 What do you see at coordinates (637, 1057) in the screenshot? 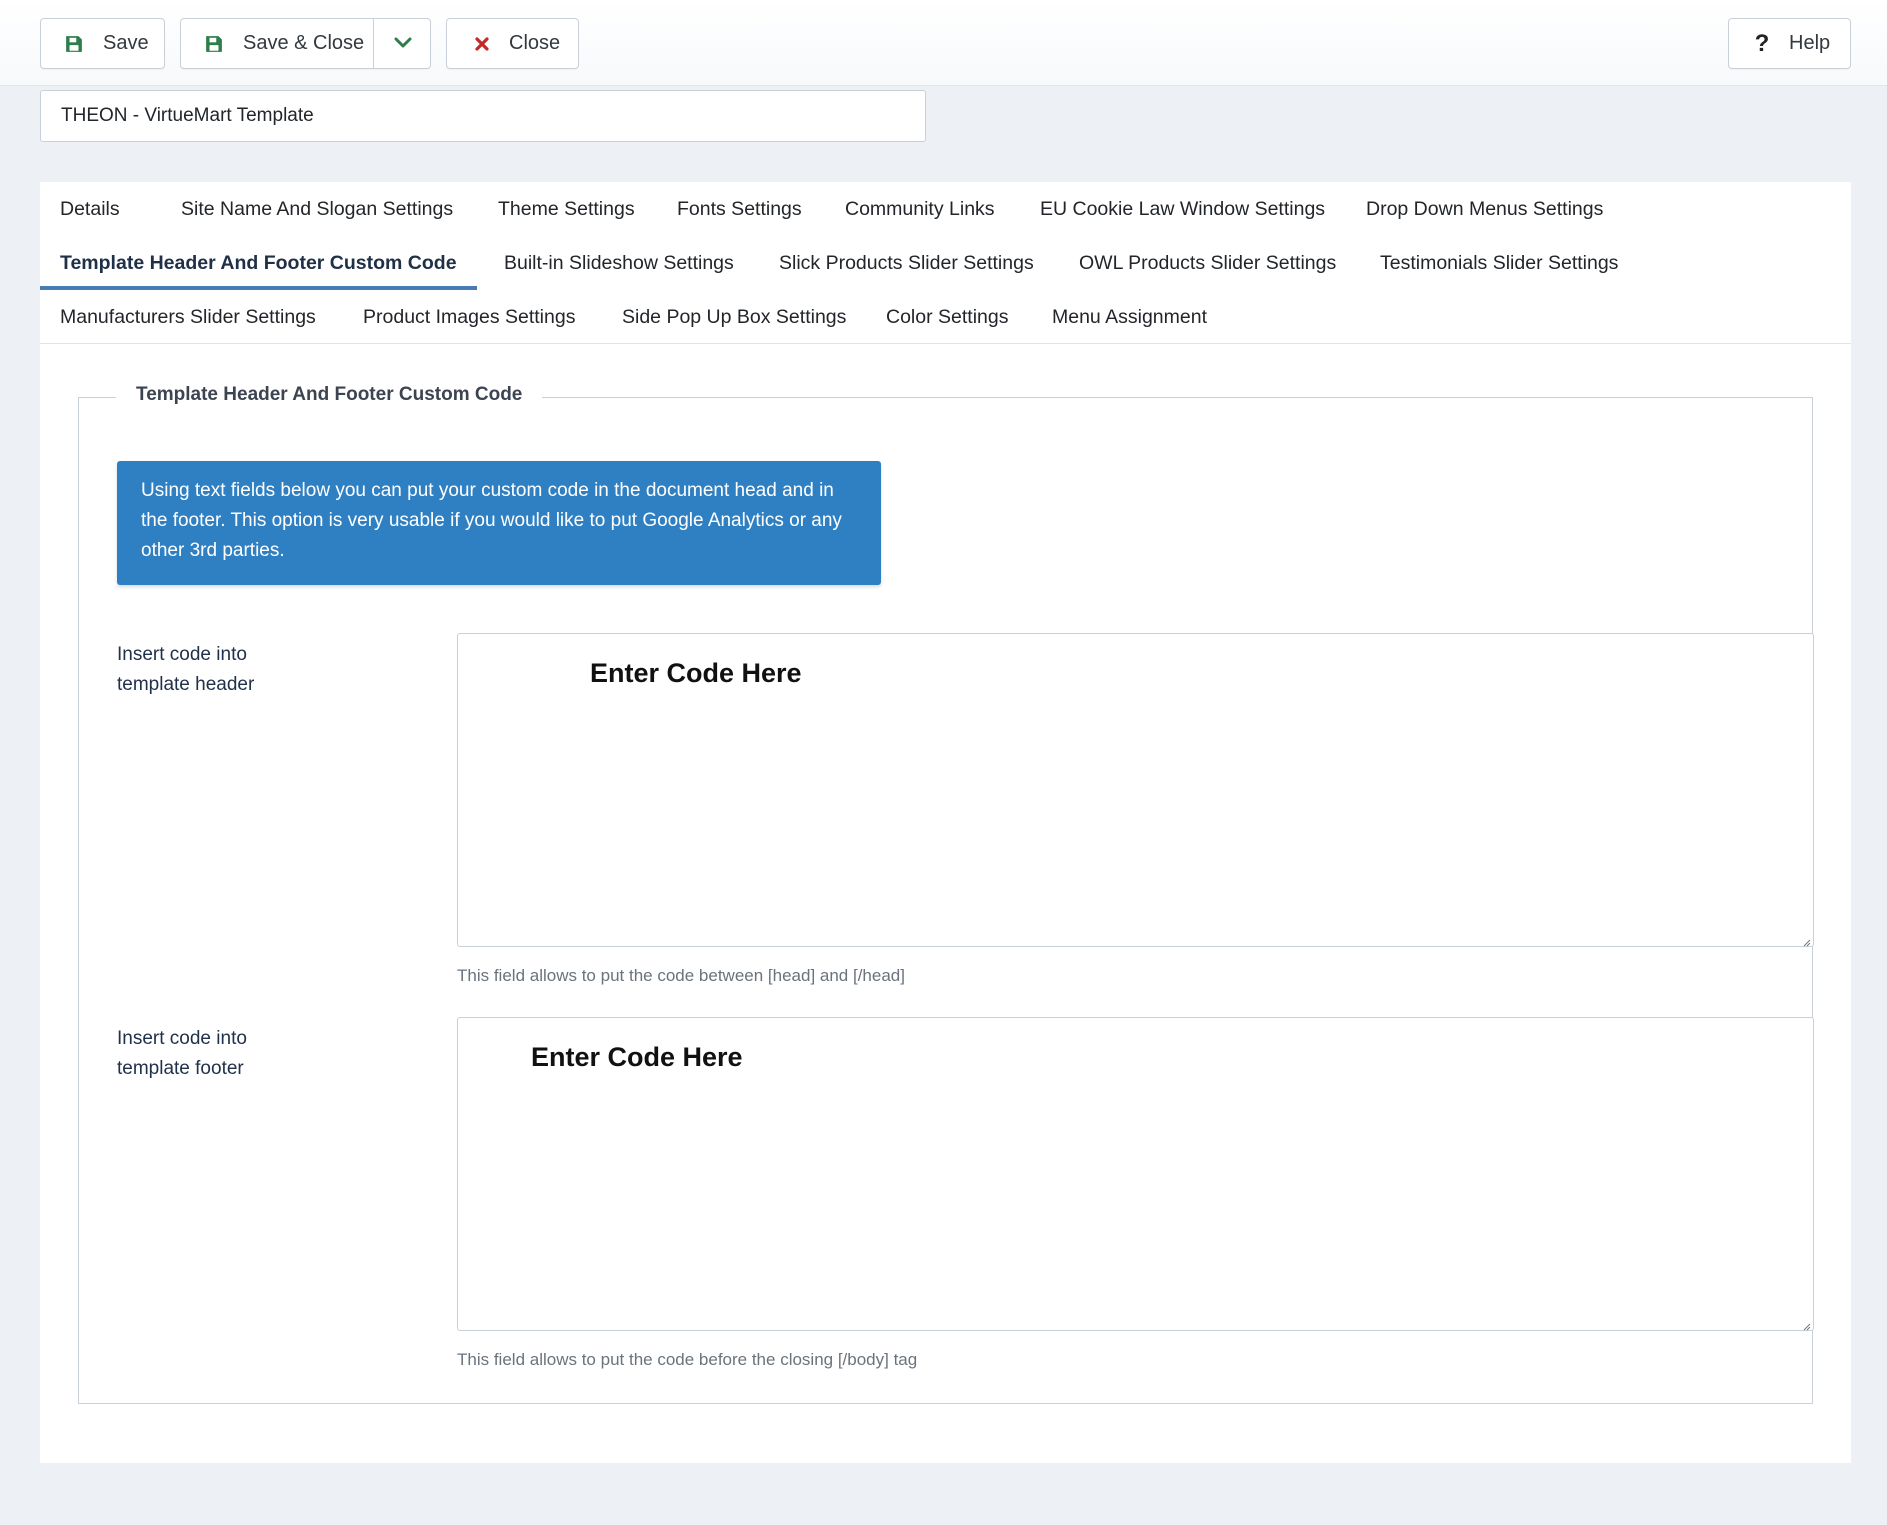
I see `footer-code-placeholder: Enter Code Here` at bounding box center [637, 1057].